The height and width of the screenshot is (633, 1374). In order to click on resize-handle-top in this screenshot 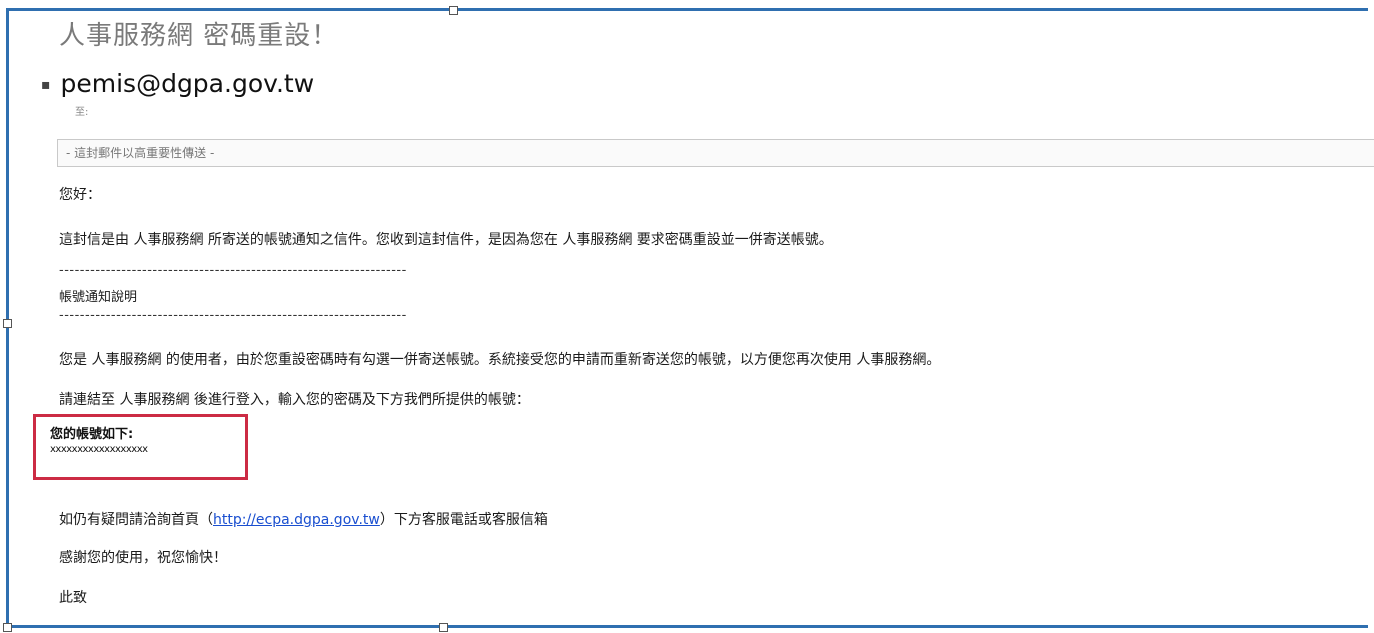, I will do `click(453, 10)`.